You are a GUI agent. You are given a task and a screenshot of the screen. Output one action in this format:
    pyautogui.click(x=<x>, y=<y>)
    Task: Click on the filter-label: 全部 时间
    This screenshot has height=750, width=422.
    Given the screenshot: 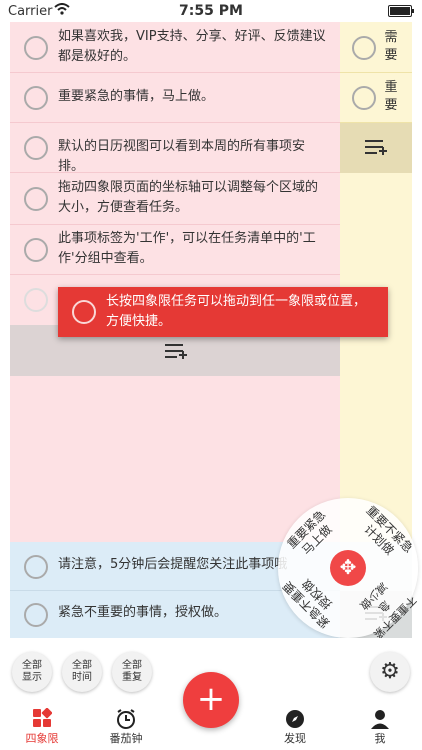 What is the action you would take?
    pyautogui.click(x=82, y=671)
    